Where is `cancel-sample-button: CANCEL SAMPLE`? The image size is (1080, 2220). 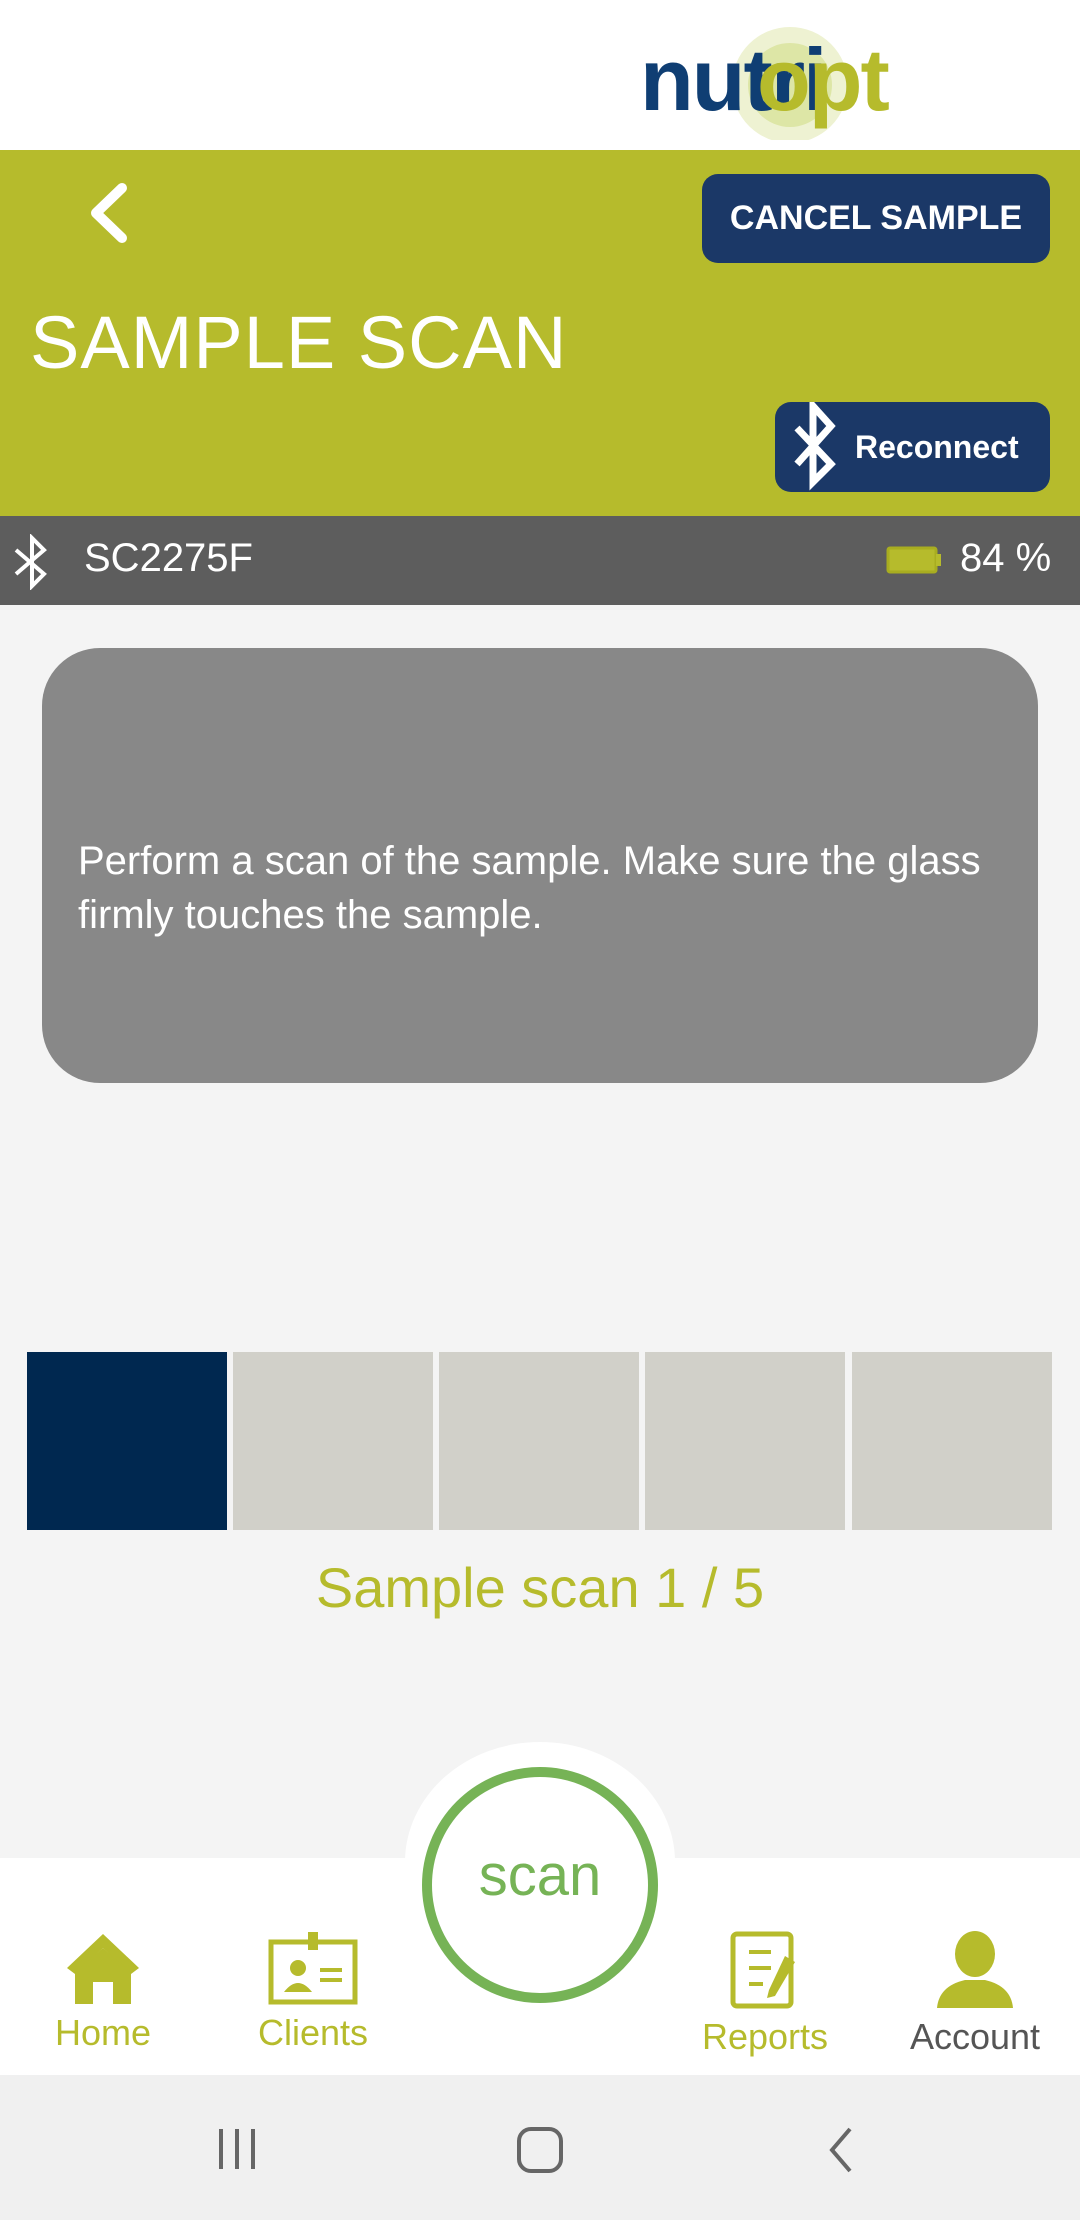
cancel-sample-button: CANCEL SAMPLE is located at coordinates (876, 218).